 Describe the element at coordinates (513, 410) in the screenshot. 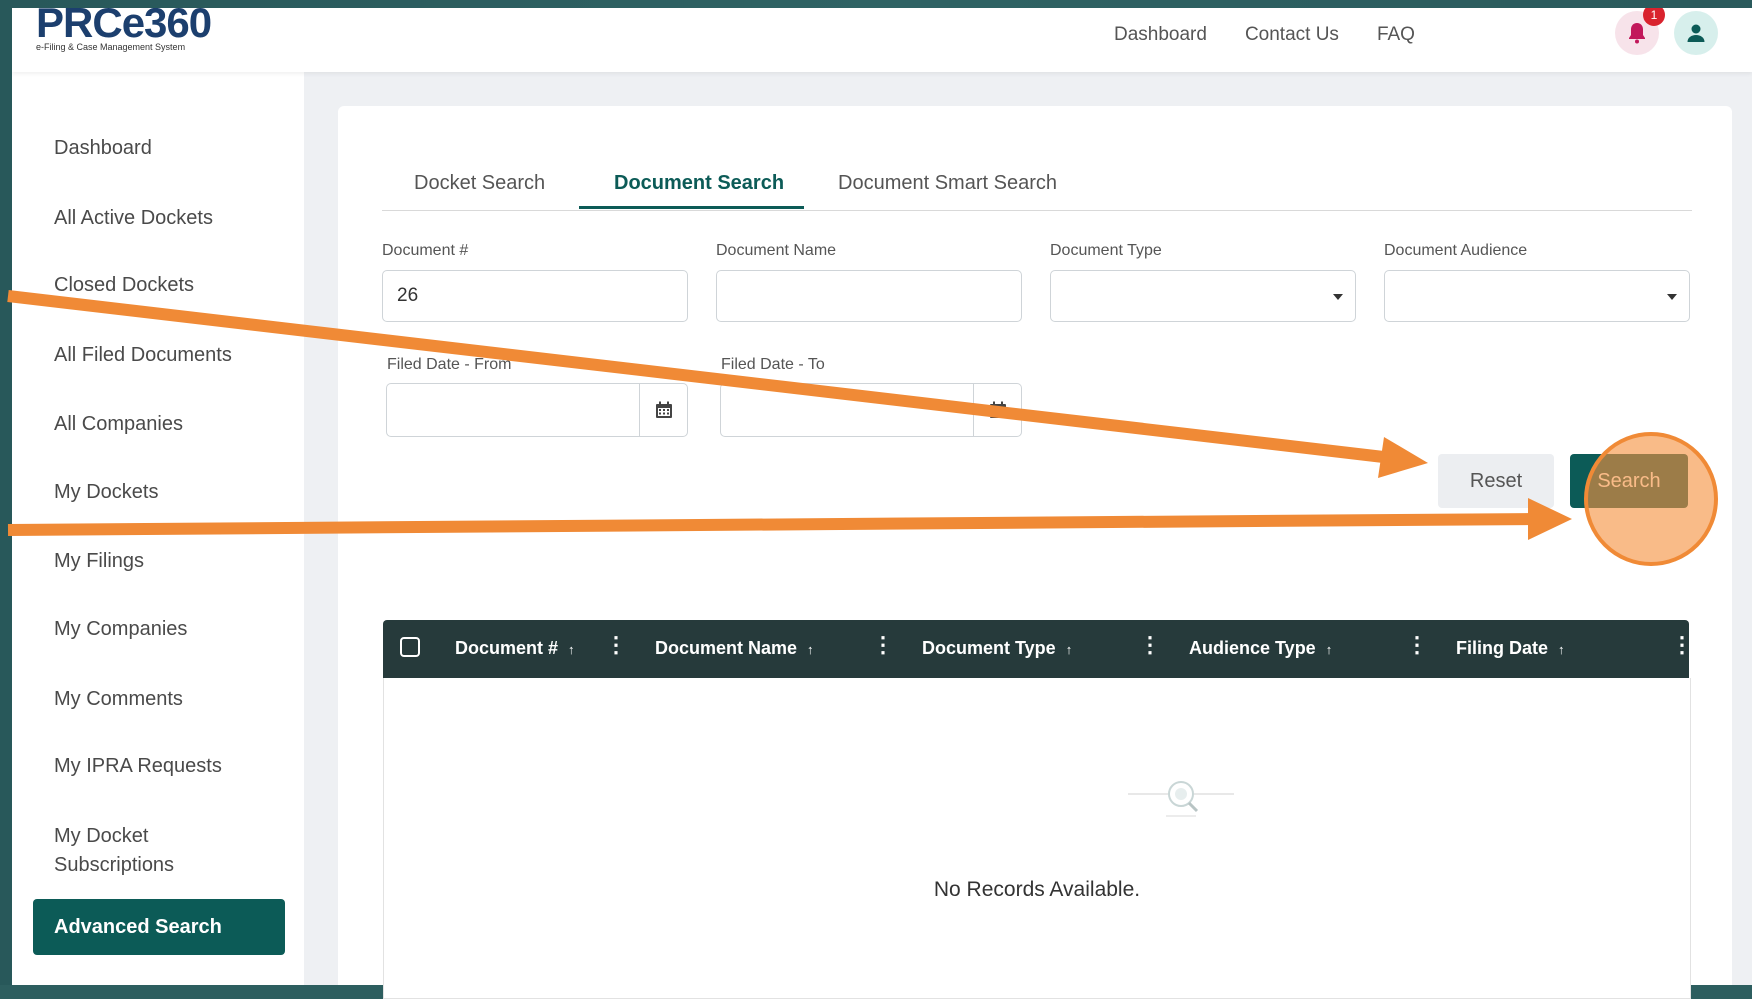

I see `filed-date-from-input` at that location.